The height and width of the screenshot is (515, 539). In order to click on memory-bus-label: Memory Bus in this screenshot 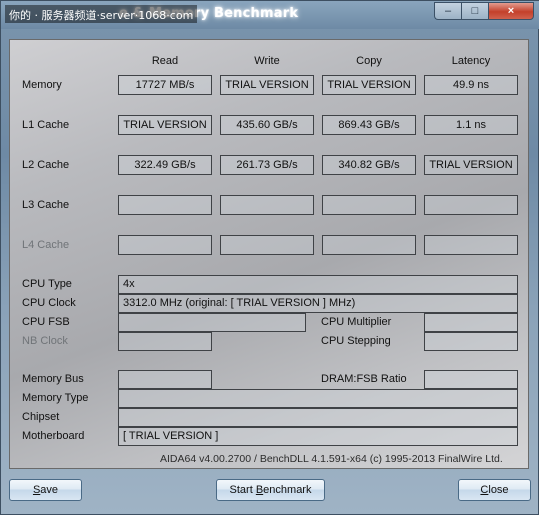, I will do `click(53, 379)`.